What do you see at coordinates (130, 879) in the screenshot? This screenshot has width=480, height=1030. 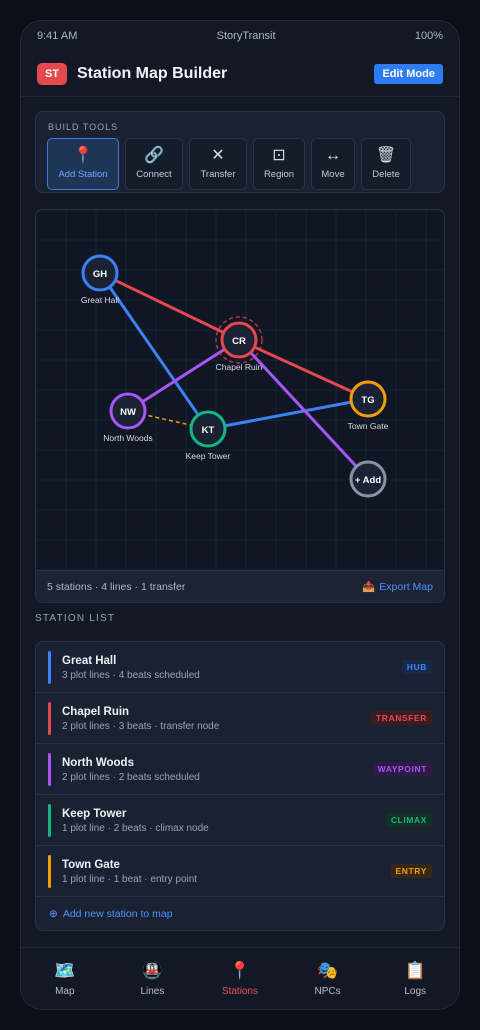 I see `station-details: 1 plot line · 1 beat · entry point` at bounding box center [130, 879].